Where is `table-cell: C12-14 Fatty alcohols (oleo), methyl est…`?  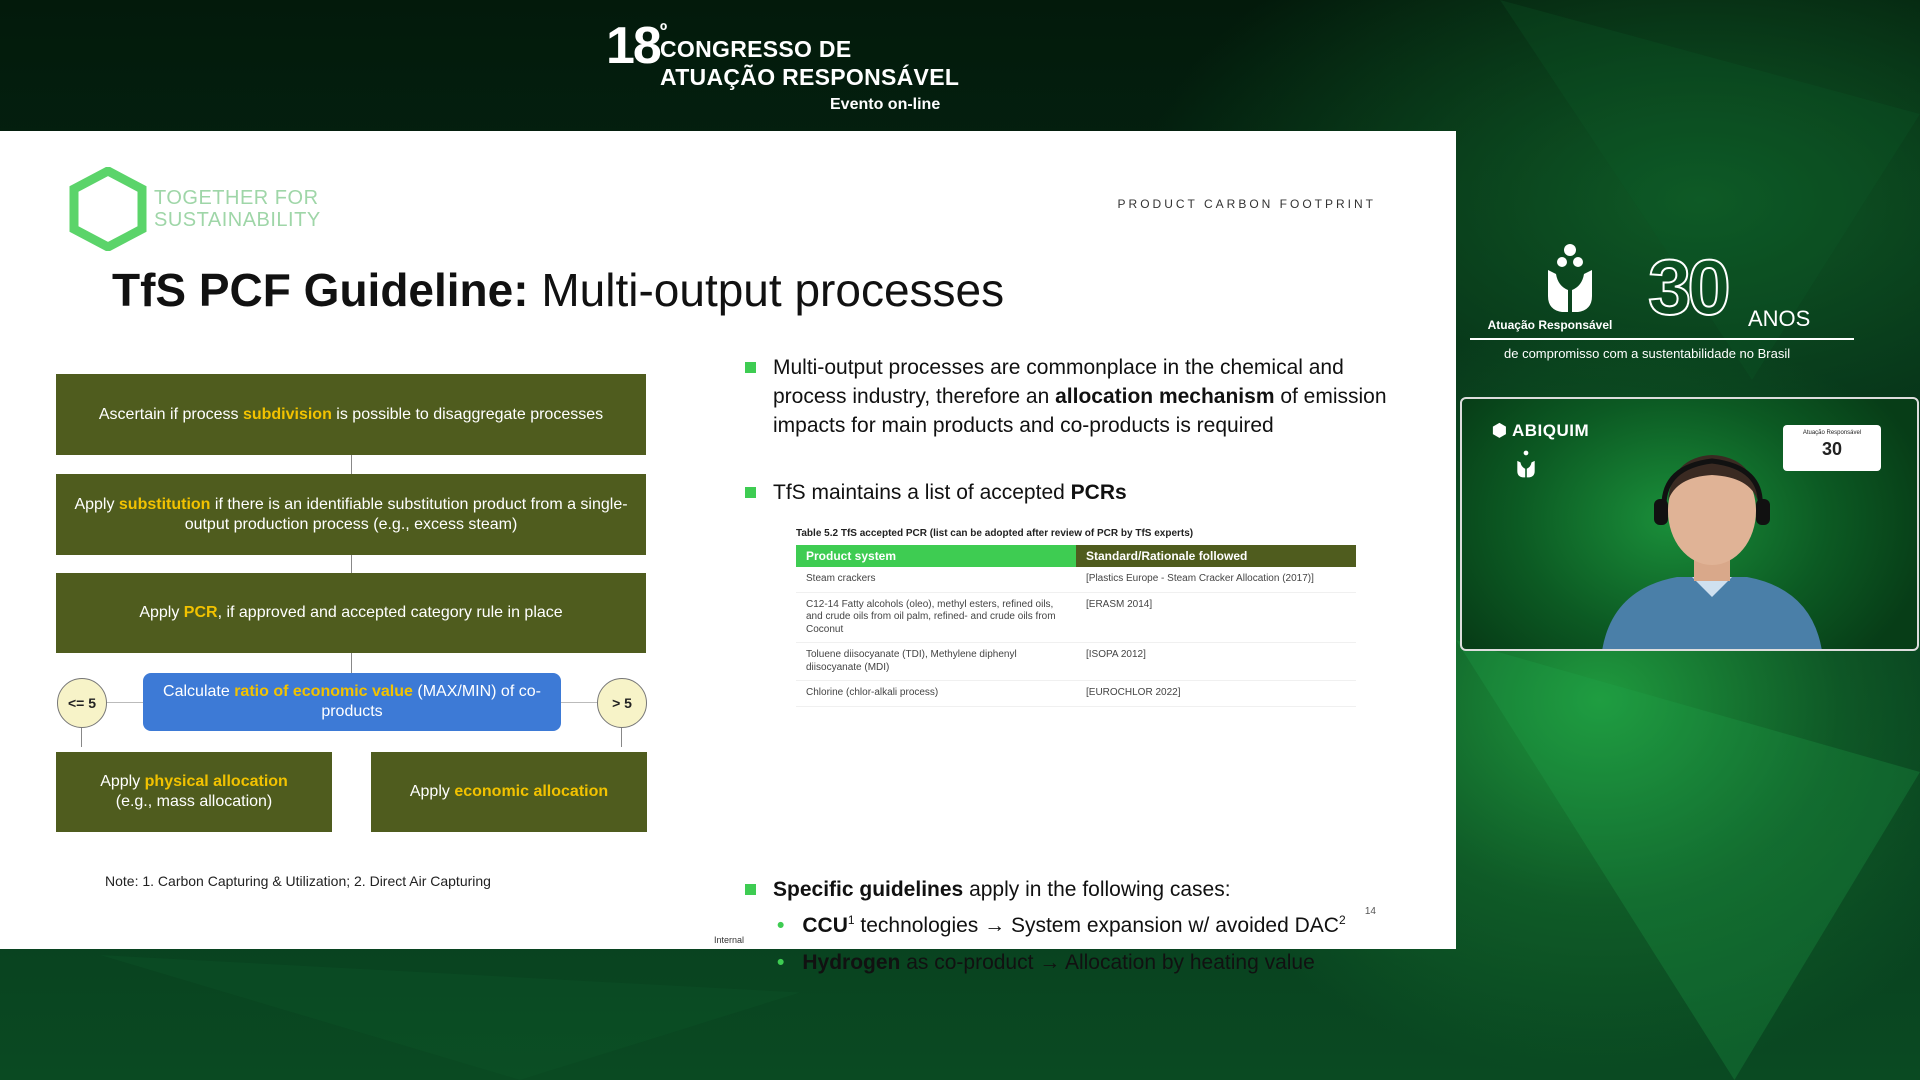 table-cell: C12-14 Fatty alcohols (oleo), methyl est… is located at coordinates (931, 616).